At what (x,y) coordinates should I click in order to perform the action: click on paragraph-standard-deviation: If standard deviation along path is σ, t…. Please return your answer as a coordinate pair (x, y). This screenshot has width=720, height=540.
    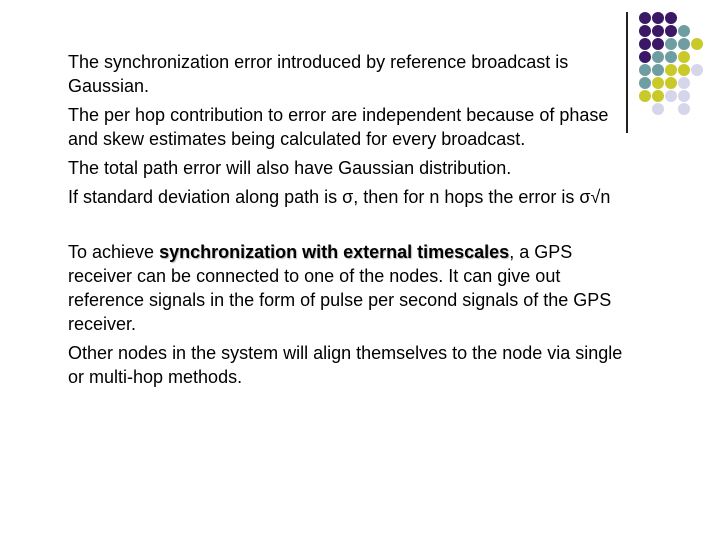
    Looking at the image, I should click on (339, 197).